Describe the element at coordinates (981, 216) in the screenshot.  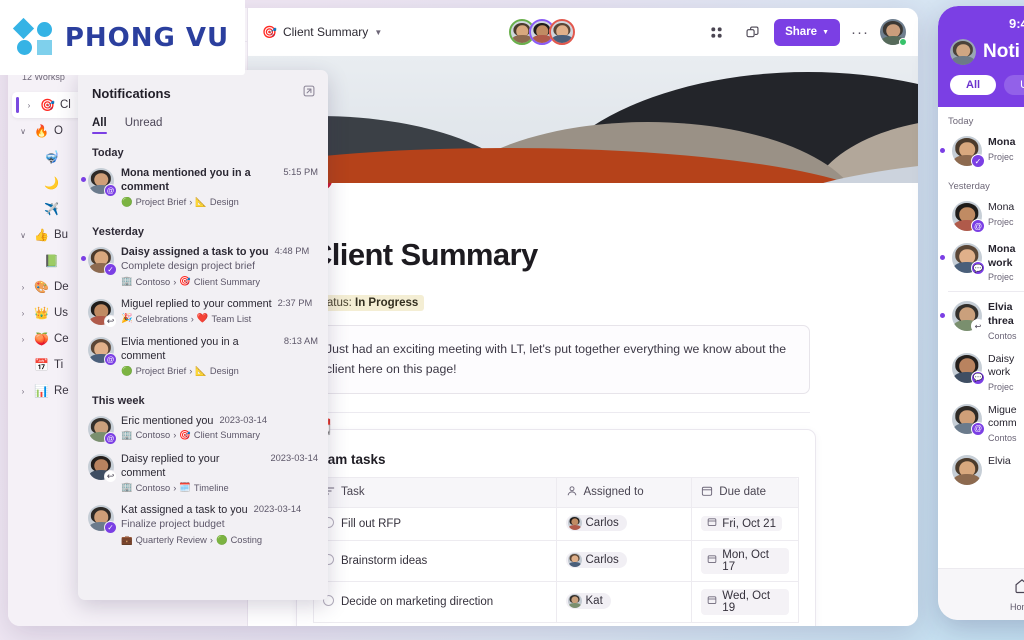
I see `mobile-notification-item: @ Mona Projec` at that location.